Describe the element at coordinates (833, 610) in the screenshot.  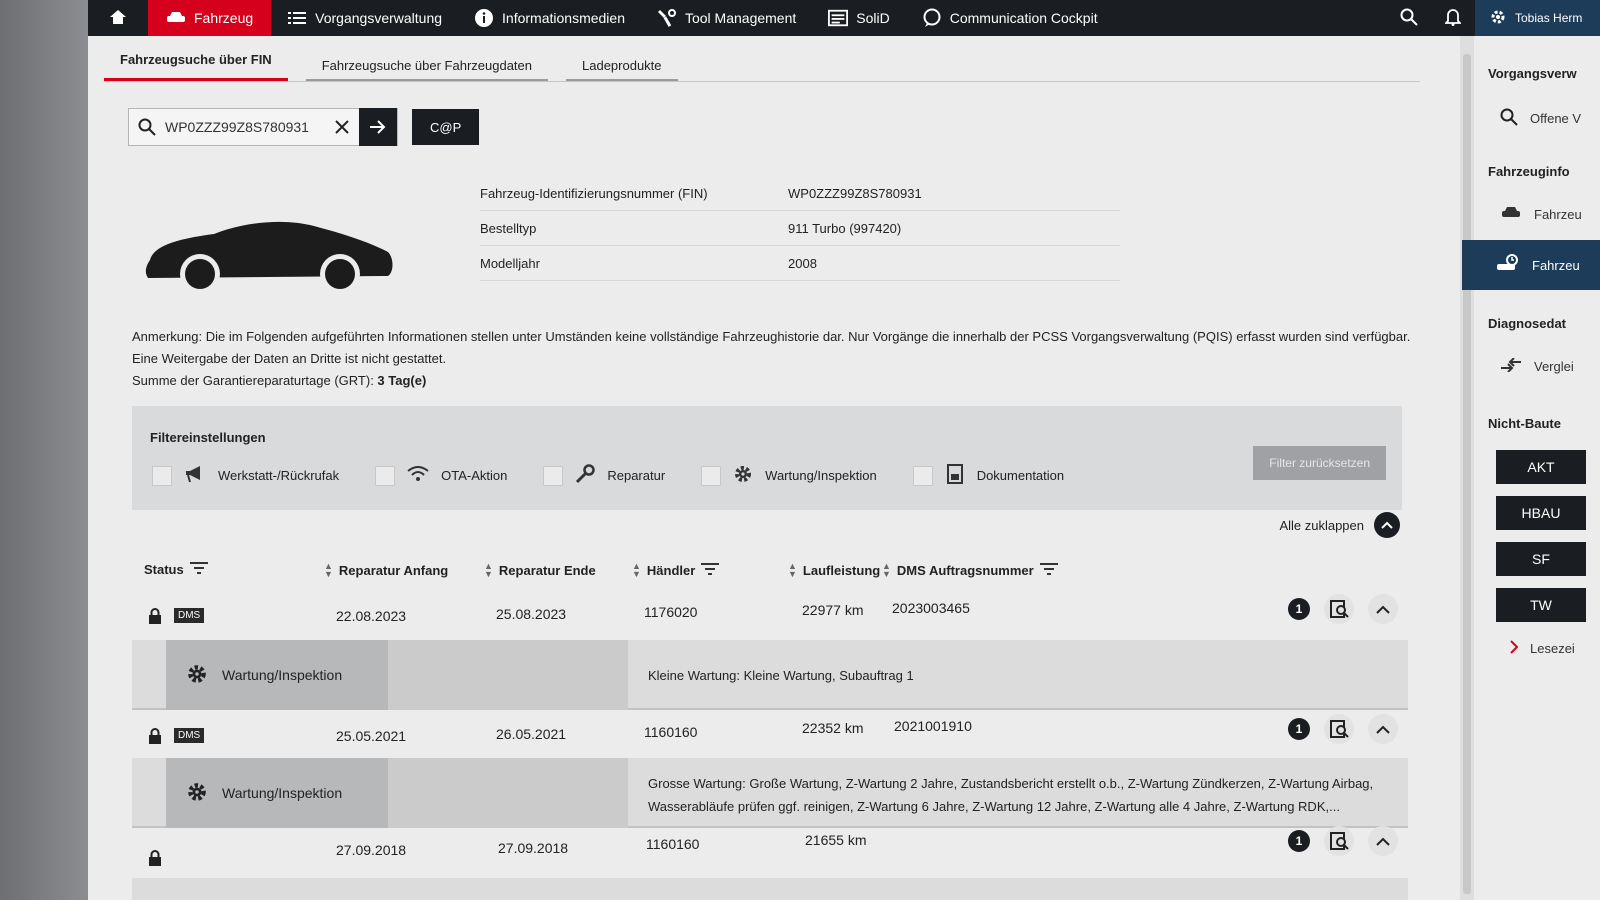
I see `cell-mileage: 22977 km` at that location.